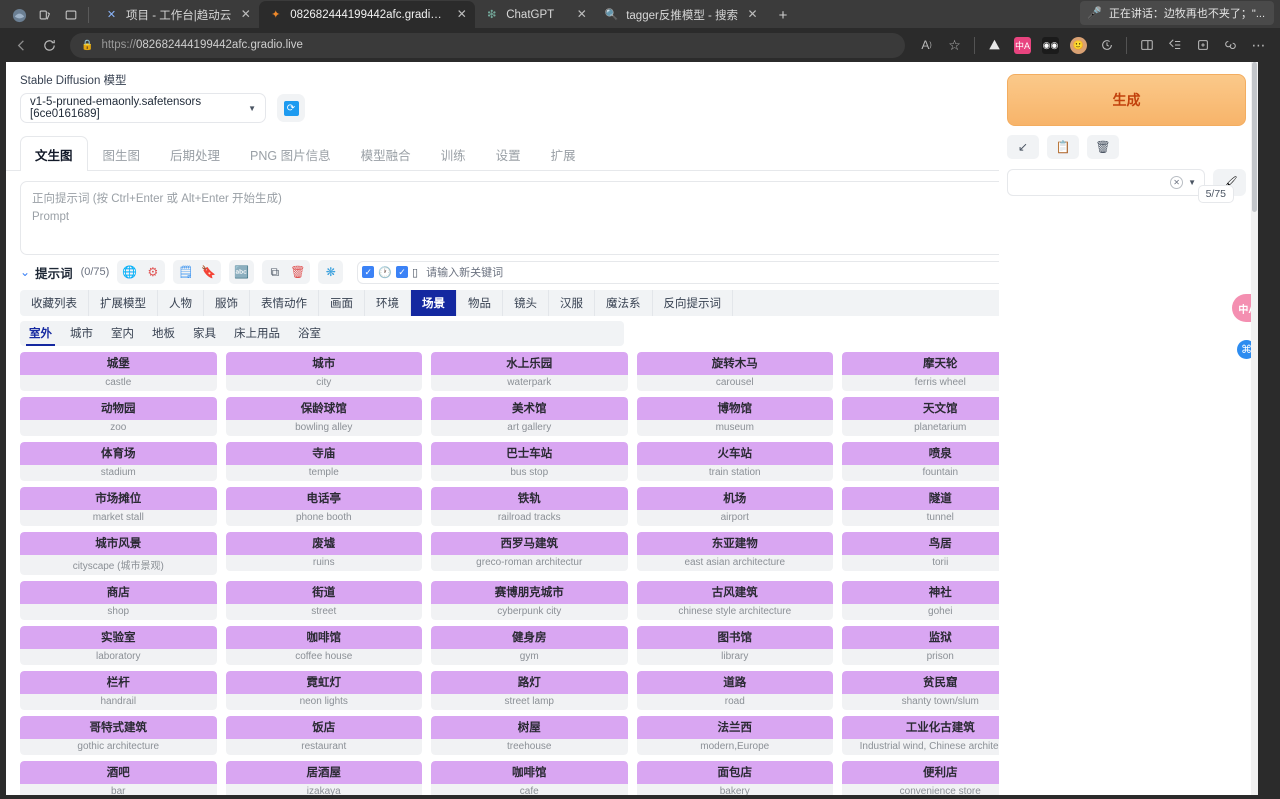  I want to click on tag-card: 街道 street, so click(323, 600).